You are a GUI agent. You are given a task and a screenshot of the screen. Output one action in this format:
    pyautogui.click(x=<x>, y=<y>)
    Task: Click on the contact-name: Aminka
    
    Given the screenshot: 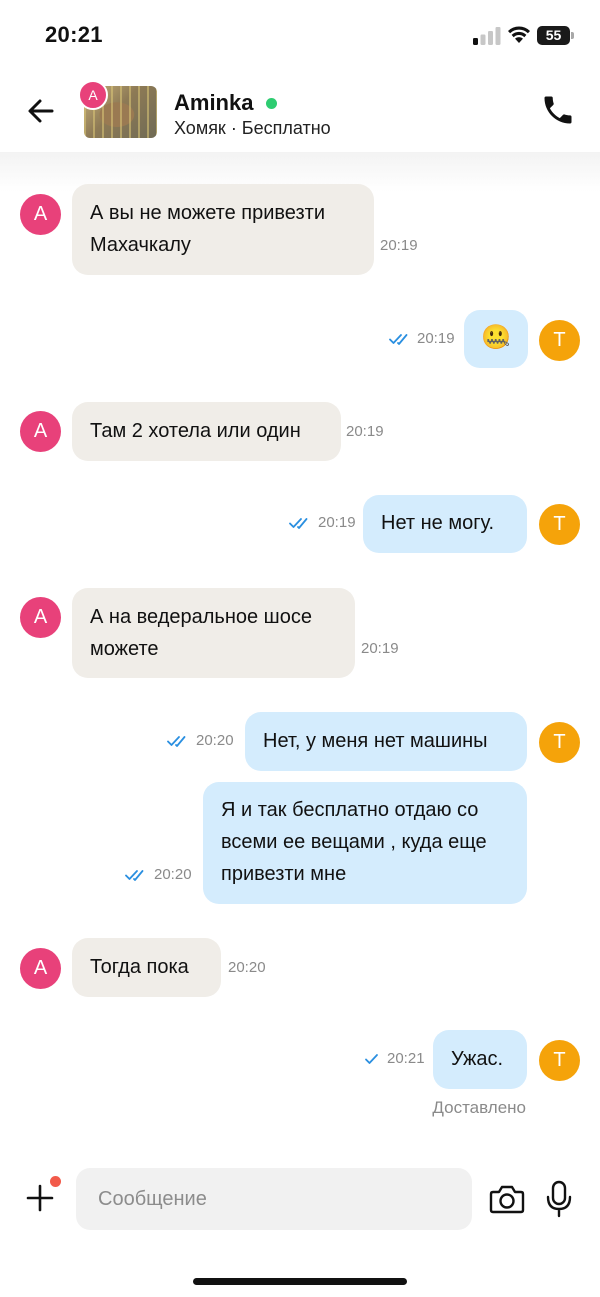 What is the action you would take?
    pyautogui.click(x=213, y=103)
    